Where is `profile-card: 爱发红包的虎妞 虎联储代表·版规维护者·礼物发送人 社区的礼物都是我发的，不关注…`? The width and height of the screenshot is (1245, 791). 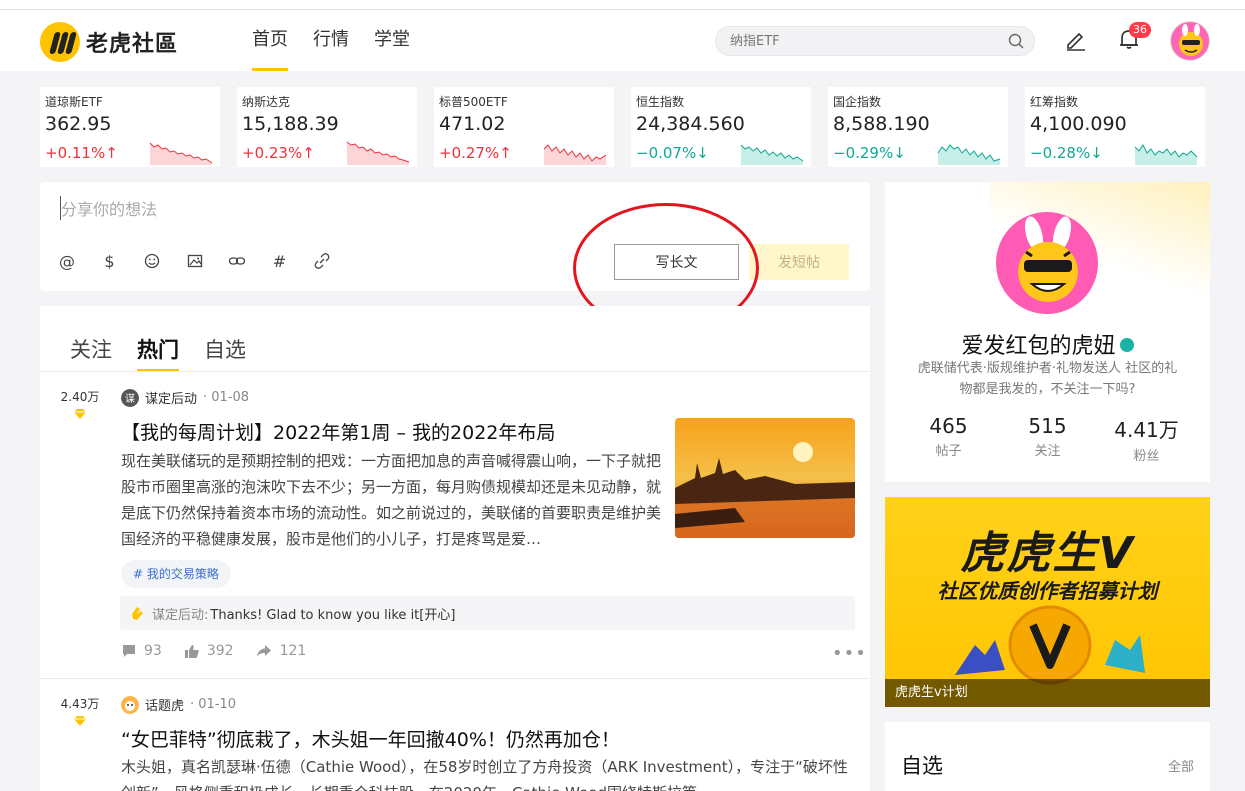
profile-card: 爱发红包的虎妞 虎联储代表·版规维护者·礼物发送人 社区的礼物都是我发的，不关注… is located at coordinates (1047, 332).